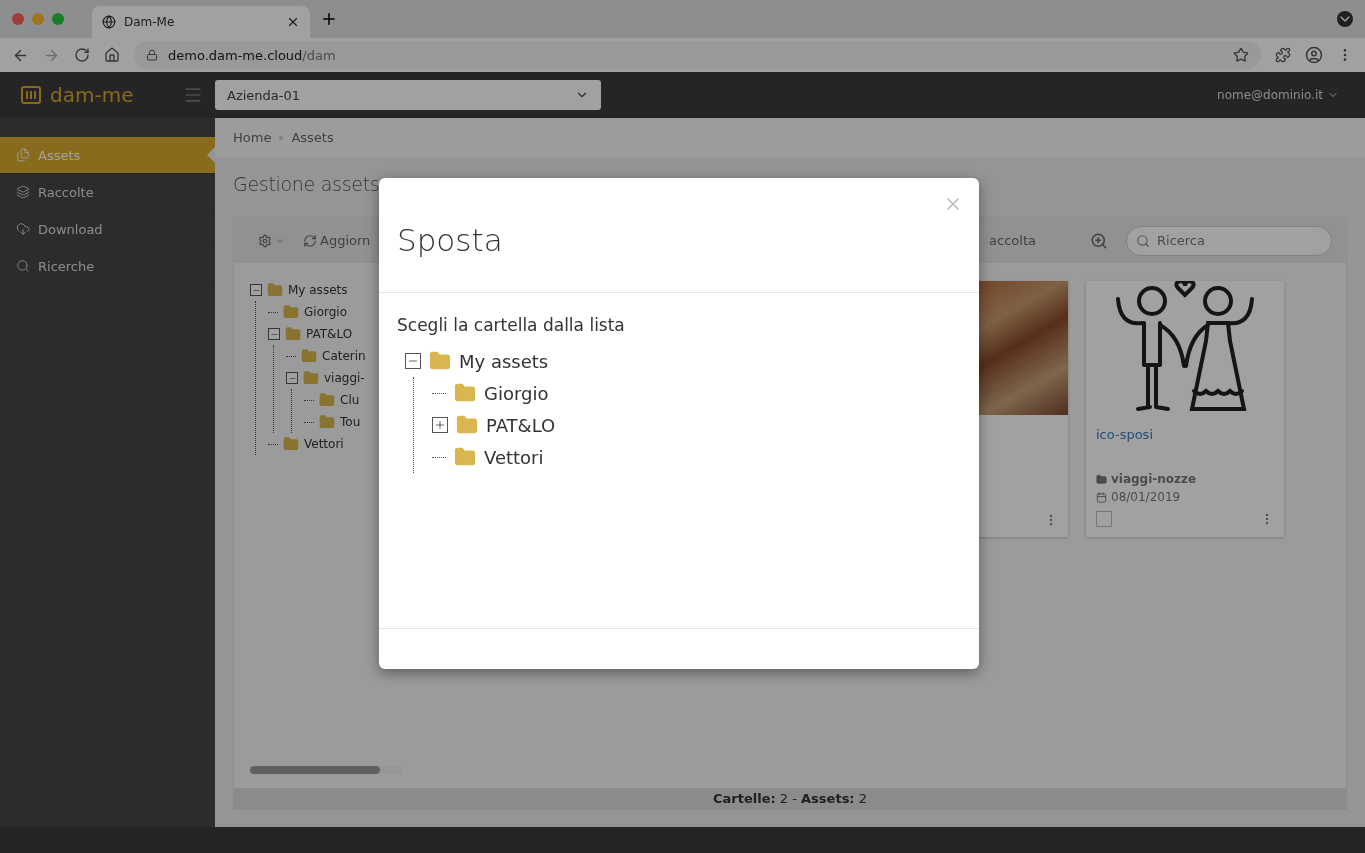  I want to click on browser-tab: Dam-Me, so click(201, 22).